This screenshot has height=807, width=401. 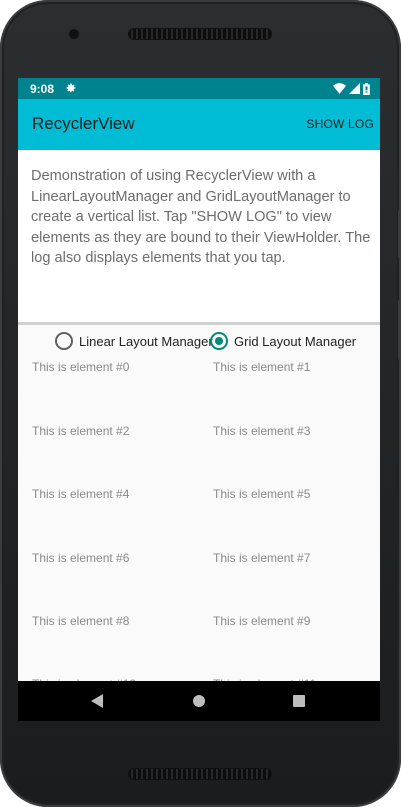 I want to click on status-bar: 9:08, so click(x=199, y=88).